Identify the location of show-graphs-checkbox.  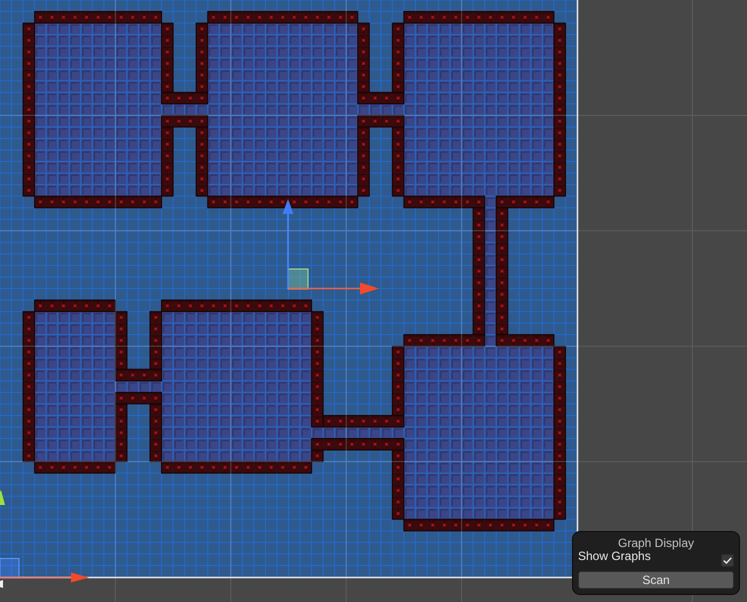
(727, 560).